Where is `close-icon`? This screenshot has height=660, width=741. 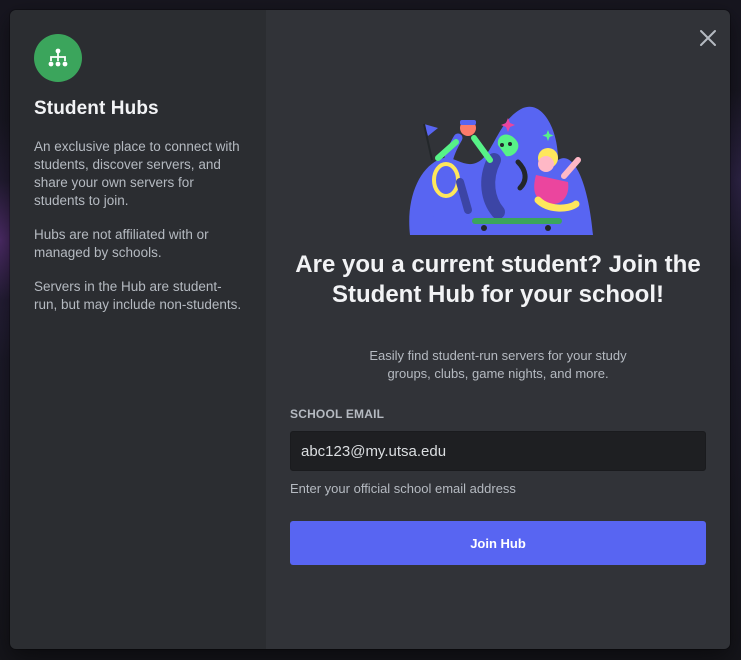
close-icon is located at coordinates (708, 38).